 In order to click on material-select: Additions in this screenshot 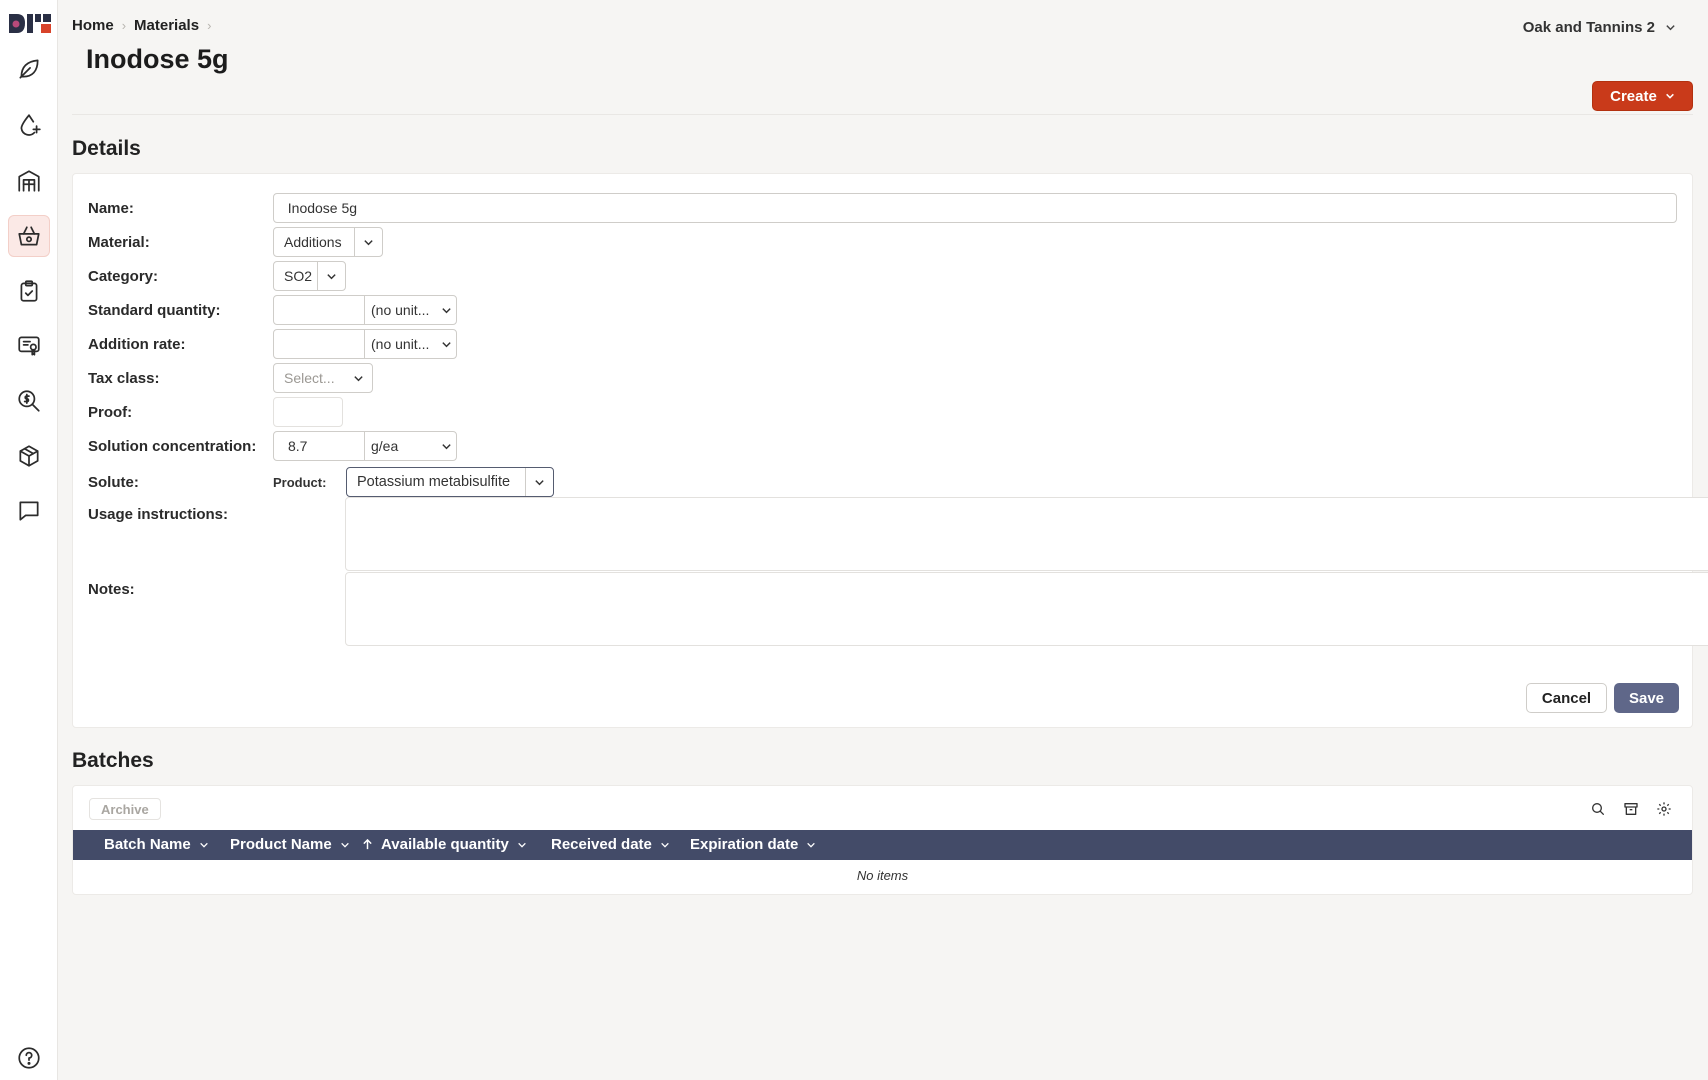, I will do `click(328, 242)`.